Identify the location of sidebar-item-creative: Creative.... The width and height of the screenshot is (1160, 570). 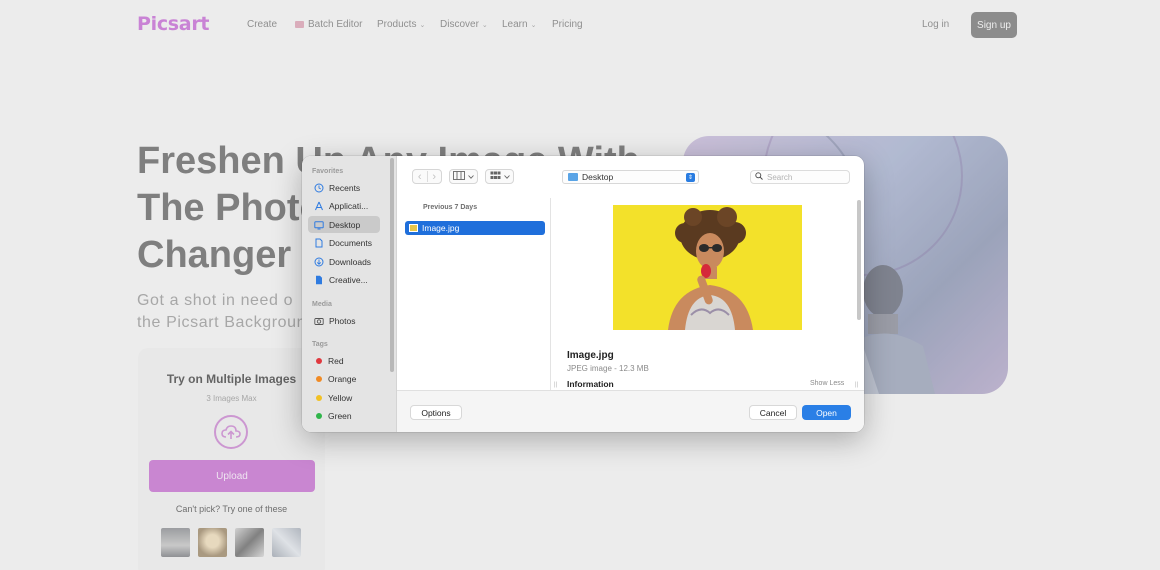
(344, 279).